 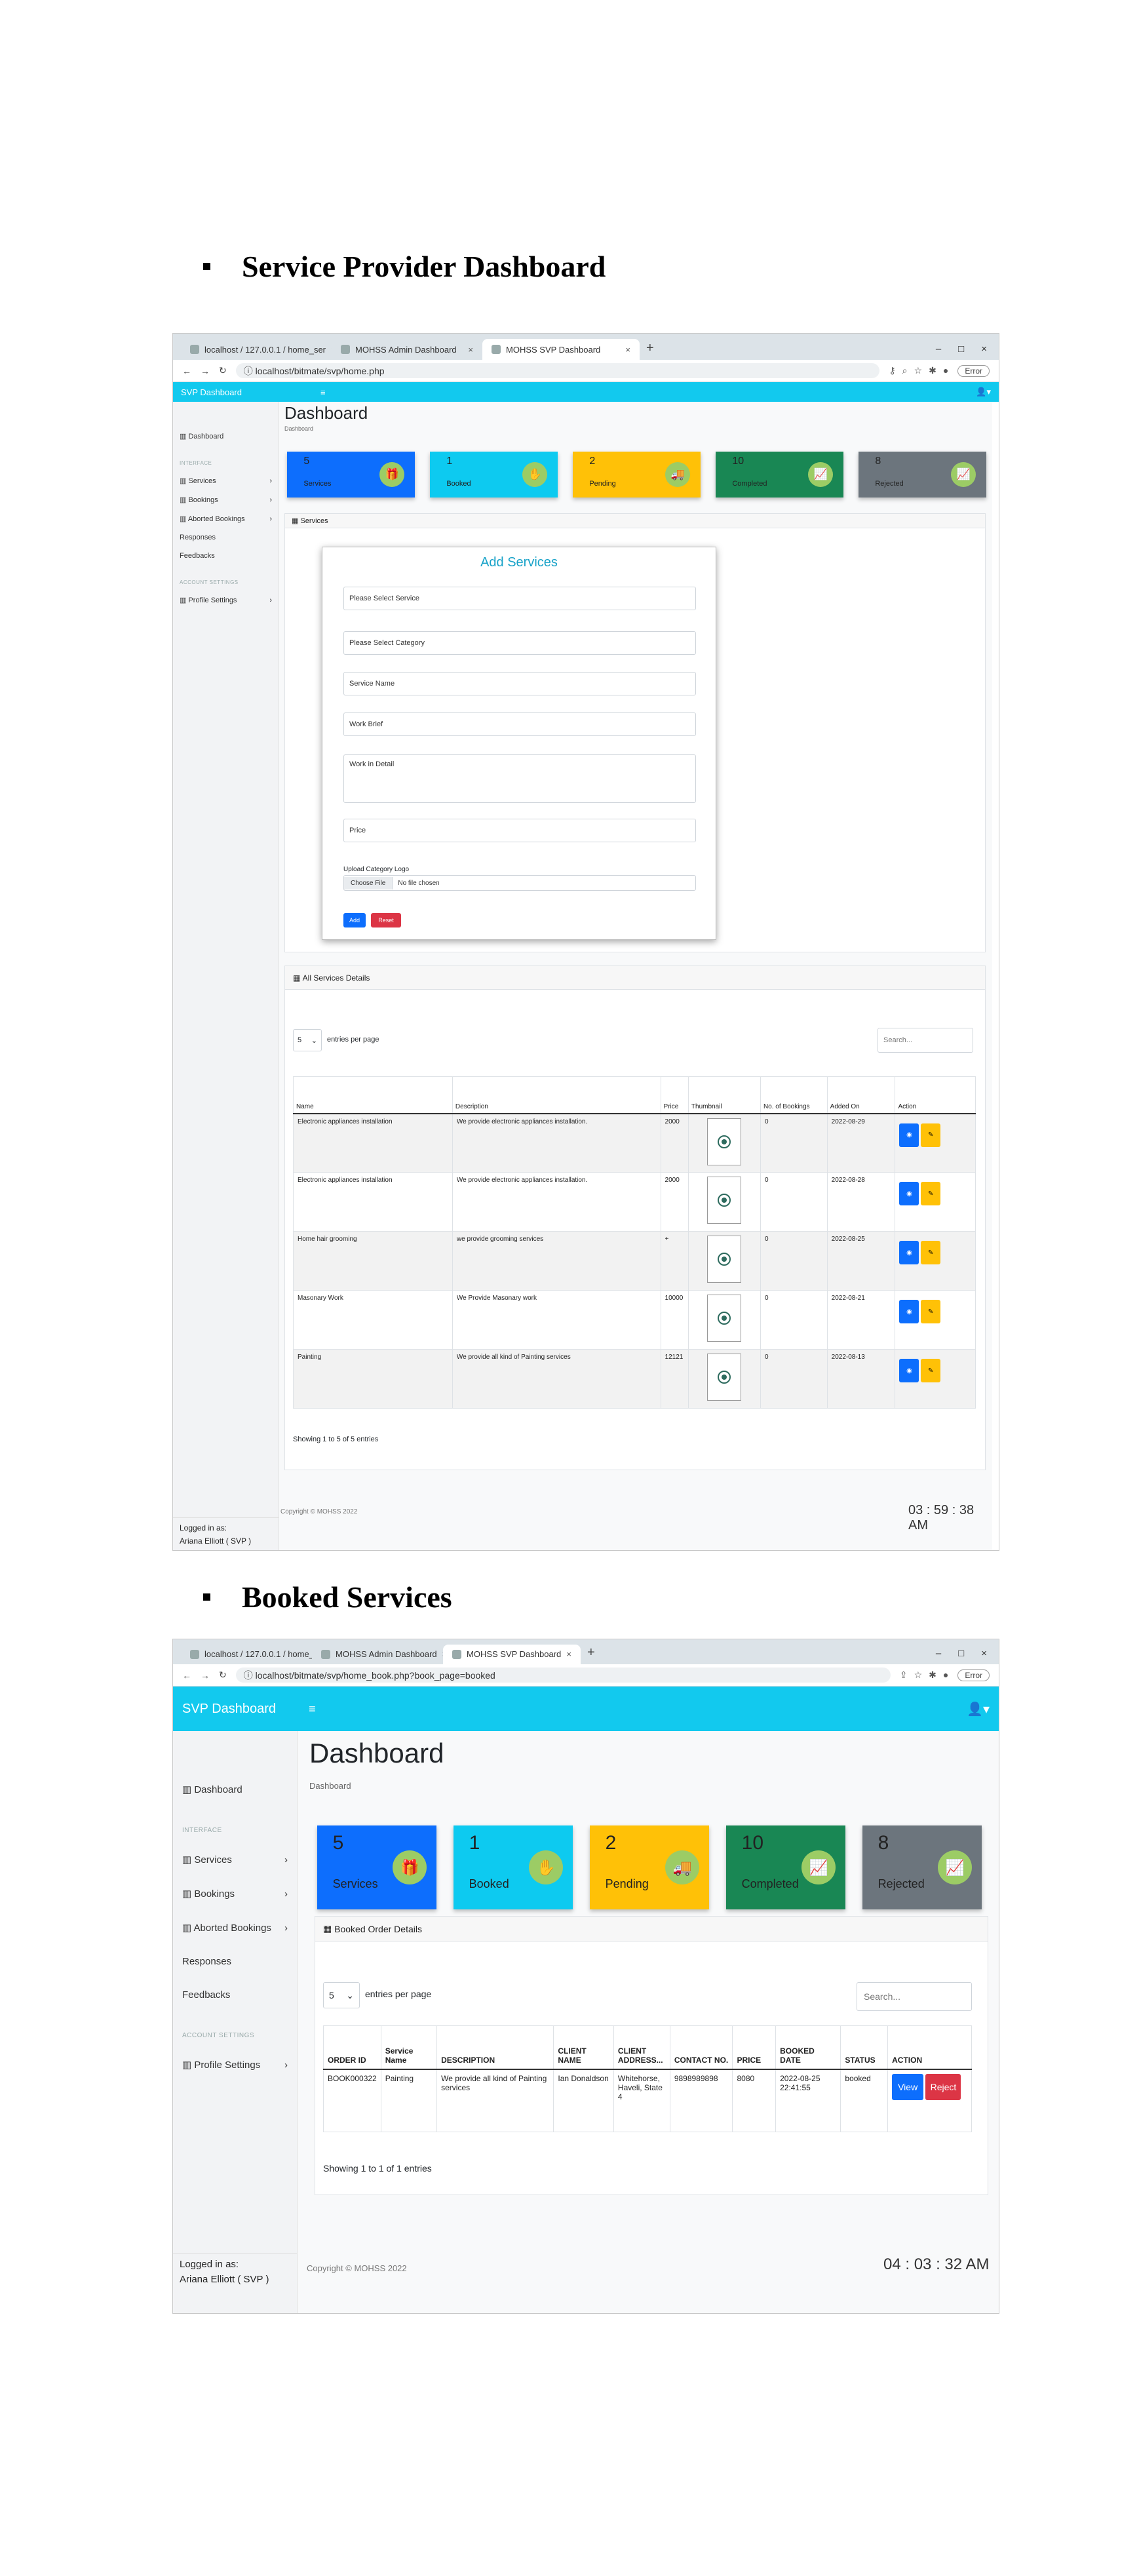 I want to click on reset-button: Reset, so click(x=386, y=920).